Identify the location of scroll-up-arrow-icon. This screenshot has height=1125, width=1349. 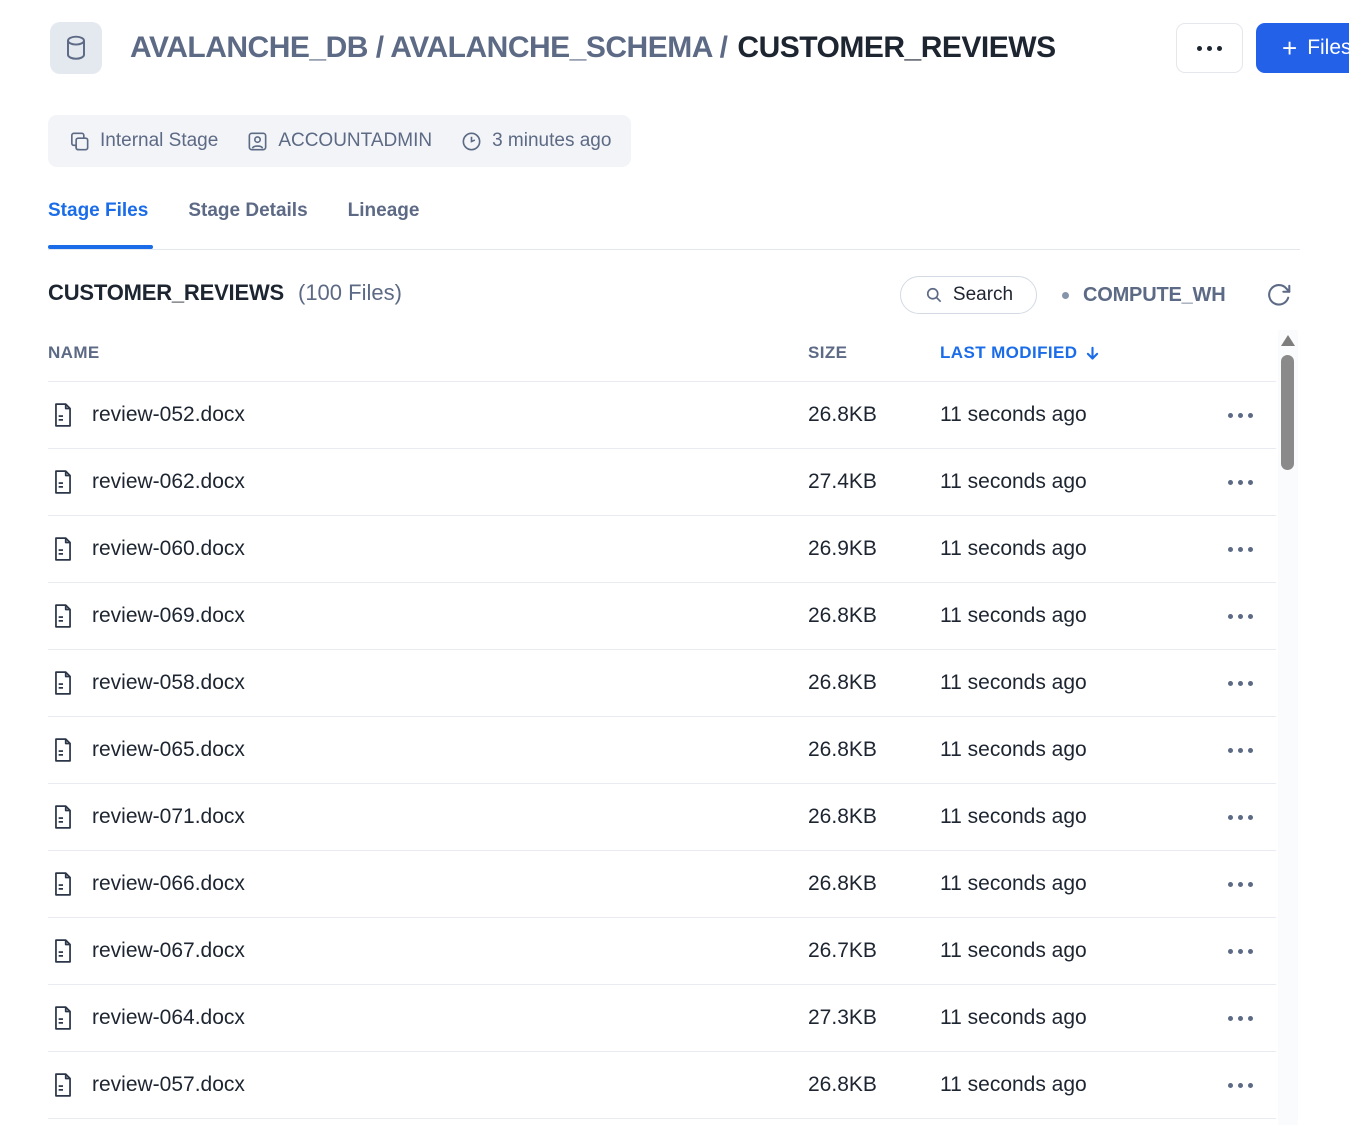
(1288, 340).